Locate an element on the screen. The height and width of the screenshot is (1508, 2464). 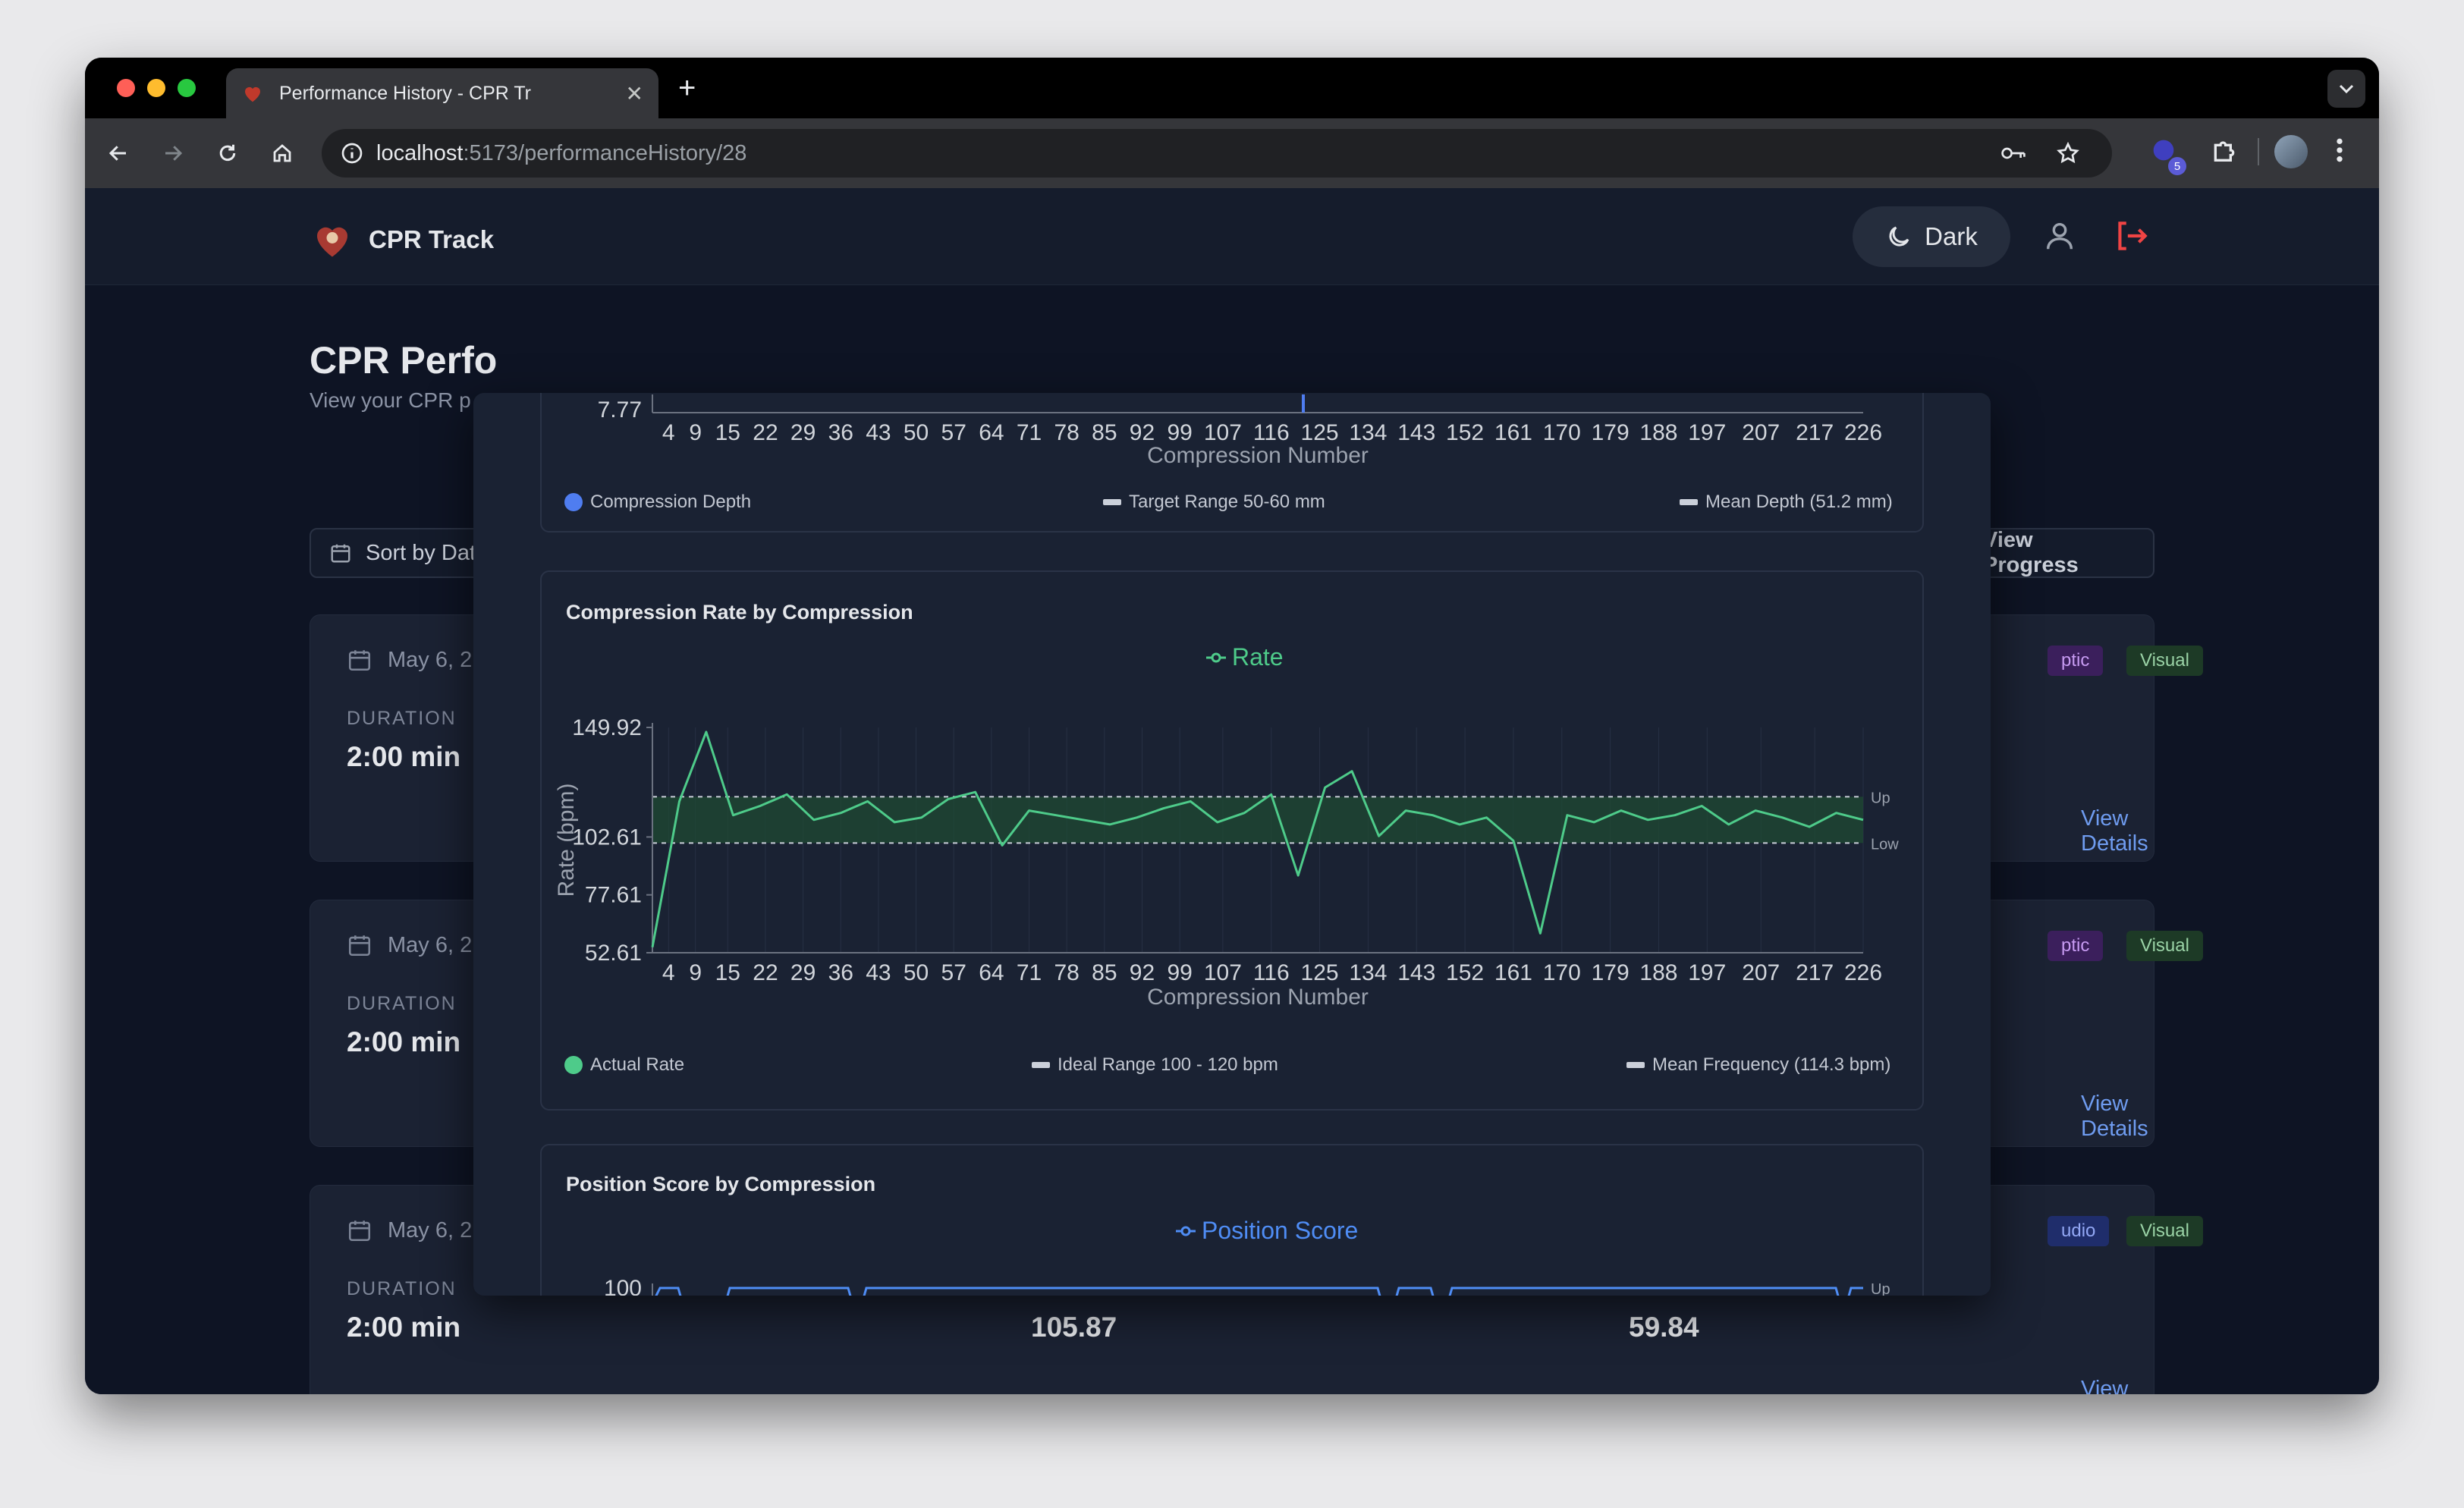
extension-icon: 5 is located at coordinates (2167, 155).